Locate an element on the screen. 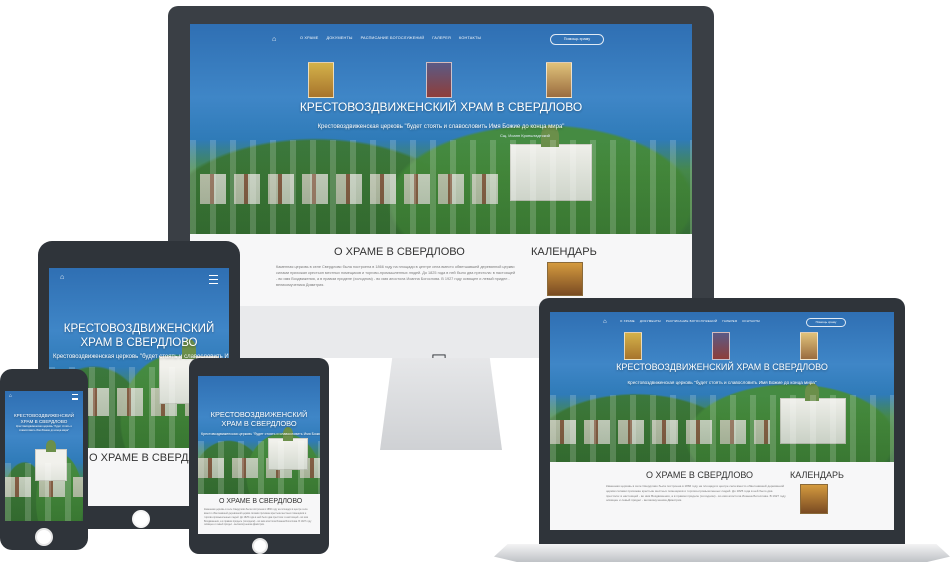 This screenshot has width=950, height=562. desktop-stand is located at coordinates (441, 404).